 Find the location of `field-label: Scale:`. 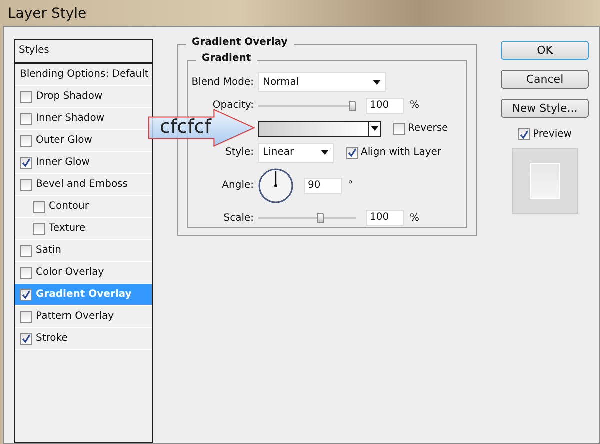

field-label: Scale: is located at coordinates (238, 218).